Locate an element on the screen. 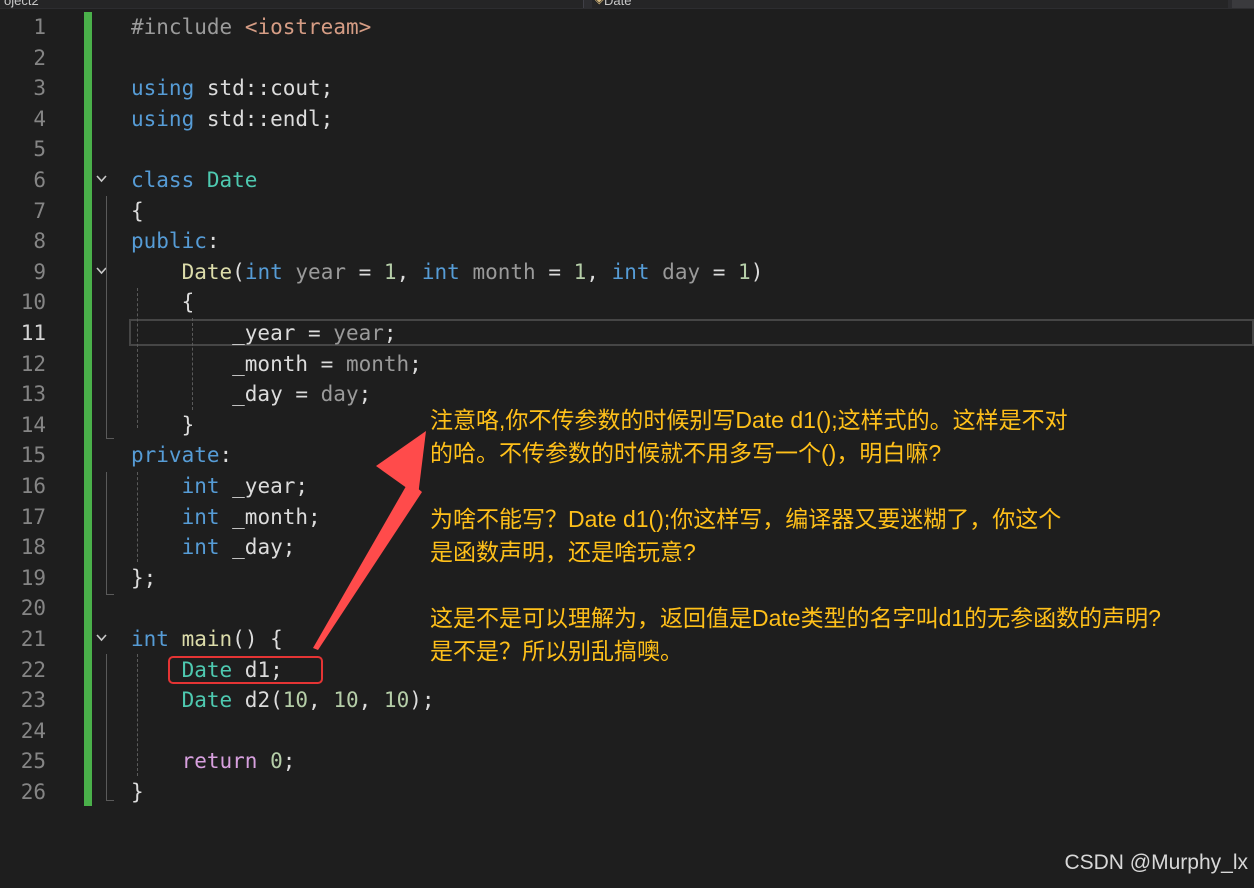 This screenshot has height=888, width=1254. annotation-line: 这是不是可以理解为，返回值是Date类型的名字叫d1的无参函数的声明? is located at coordinates (795, 618).